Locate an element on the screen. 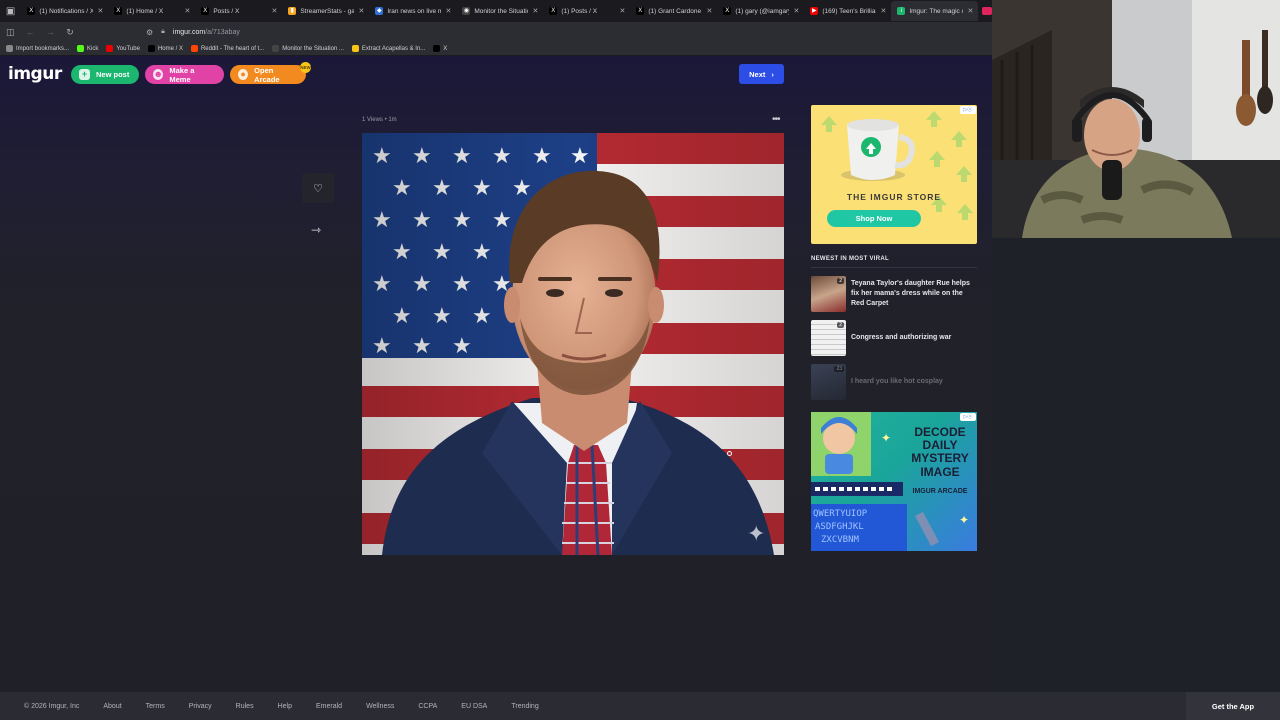 Image resolution: width=1280 pixels, height=720 pixels. tab-actions-menu-icon: ▣ is located at coordinates (10, 11).